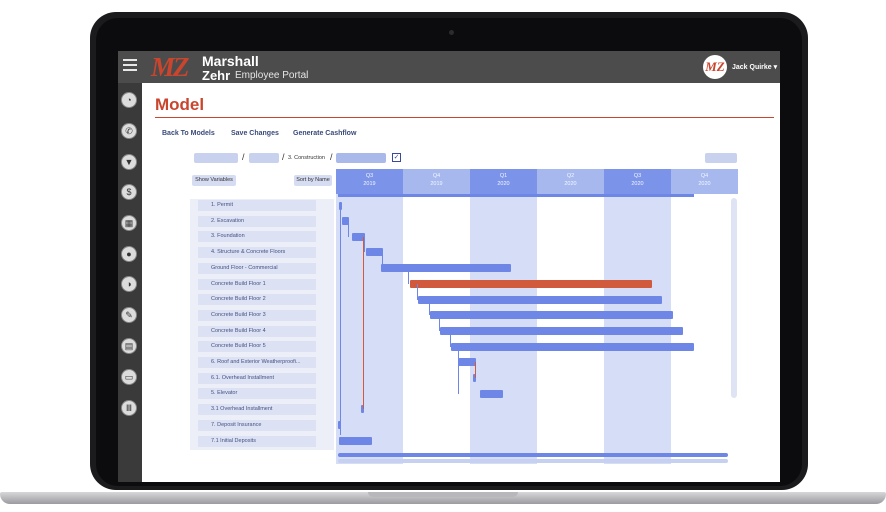 The image size is (886, 512). I want to click on money-icon: $, so click(129, 192).